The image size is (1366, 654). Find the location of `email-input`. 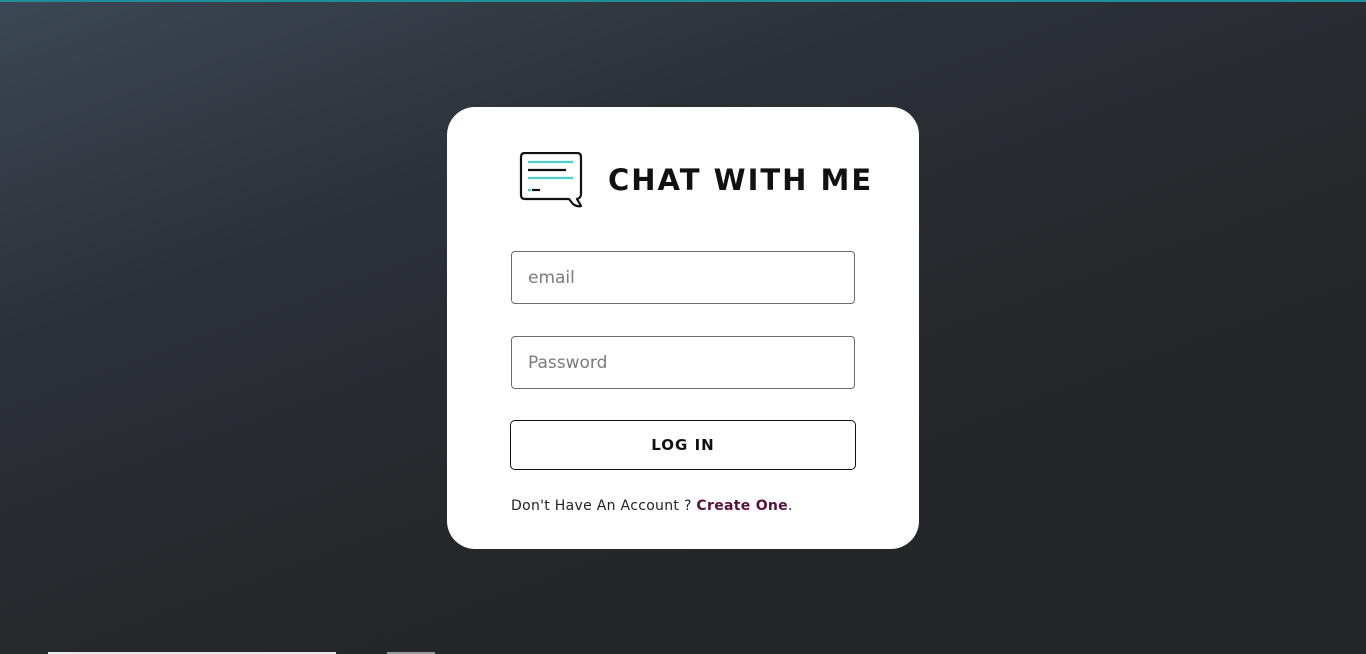

email-input is located at coordinates (683, 277).